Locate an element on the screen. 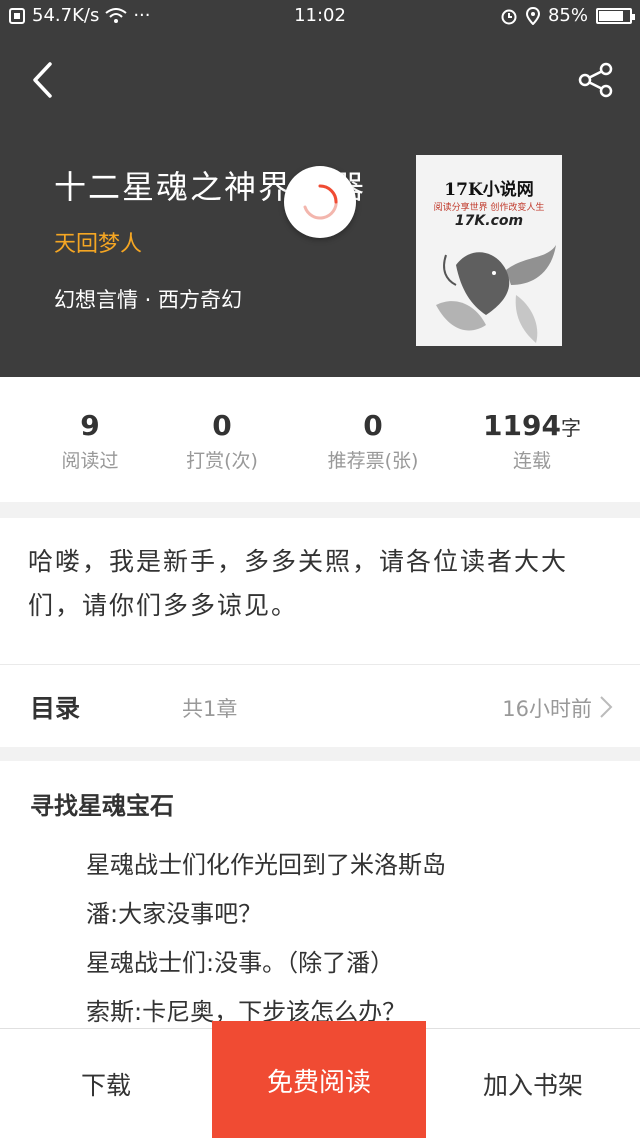 The image size is (640, 1138). stat-label: 打赏(次) is located at coordinates (222, 461).